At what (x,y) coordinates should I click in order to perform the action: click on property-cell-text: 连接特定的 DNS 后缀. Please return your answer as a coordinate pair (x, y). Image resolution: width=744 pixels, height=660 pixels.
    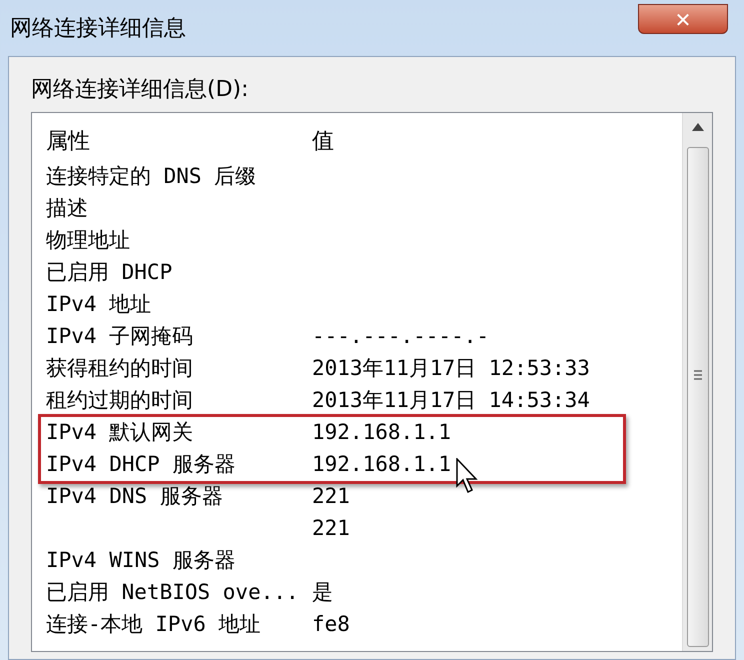
    Looking at the image, I should click on (152, 176).